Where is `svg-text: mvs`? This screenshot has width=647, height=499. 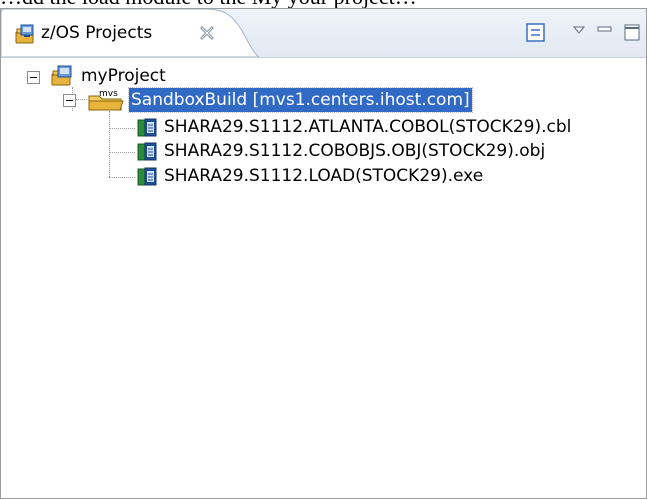
svg-text: mvs is located at coordinates (108, 94).